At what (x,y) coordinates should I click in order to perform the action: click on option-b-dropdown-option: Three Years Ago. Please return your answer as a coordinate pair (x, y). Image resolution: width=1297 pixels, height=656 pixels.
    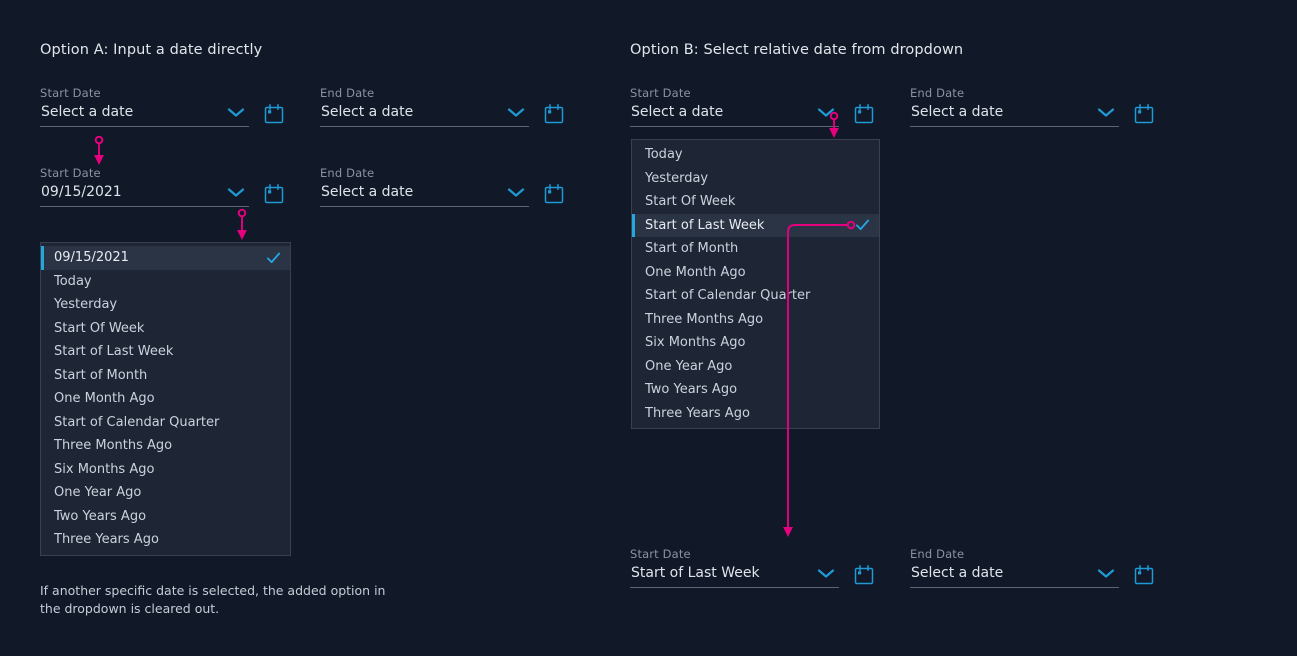
    Looking at the image, I should click on (755, 414).